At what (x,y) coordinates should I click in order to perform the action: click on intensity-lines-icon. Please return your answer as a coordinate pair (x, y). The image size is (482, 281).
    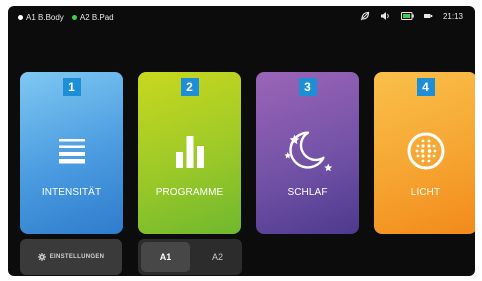
    Looking at the image, I should click on (72, 151).